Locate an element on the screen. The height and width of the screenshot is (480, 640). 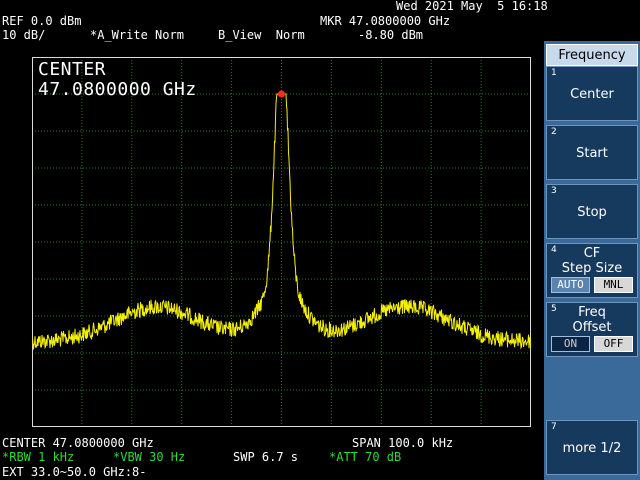
marker-level: -8.80 dBm is located at coordinates (391, 35).